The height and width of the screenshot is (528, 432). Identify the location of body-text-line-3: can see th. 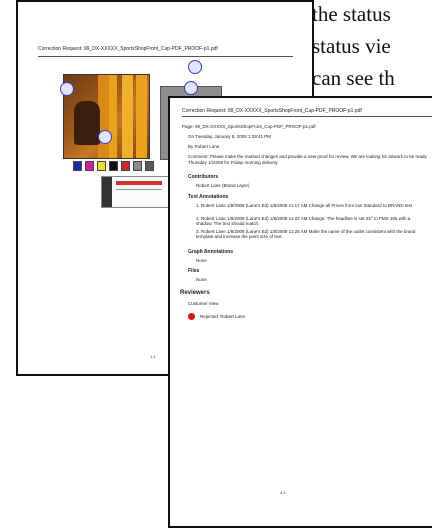
(353, 78).